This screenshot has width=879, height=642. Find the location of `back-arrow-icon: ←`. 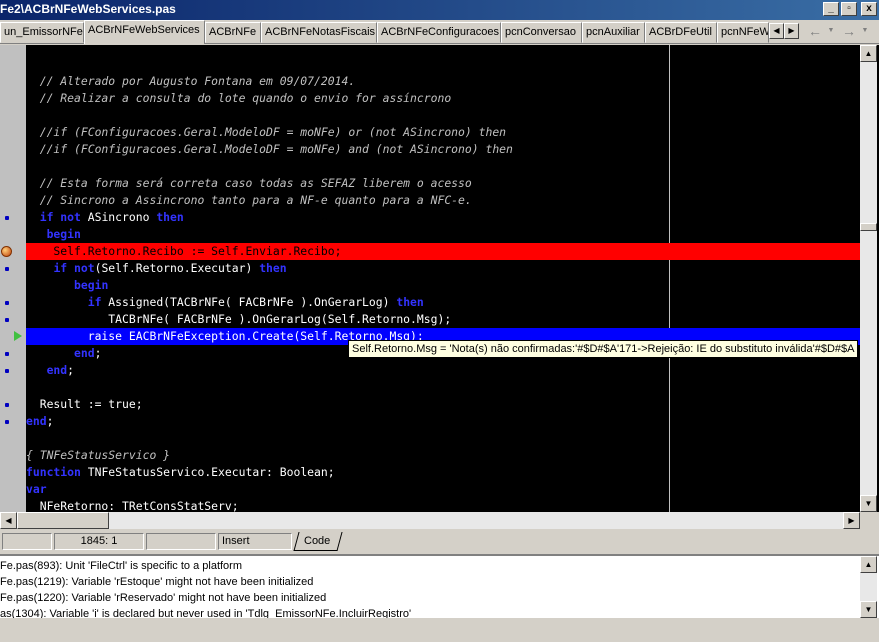

back-arrow-icon: ← is located at coordinates (815, 31).